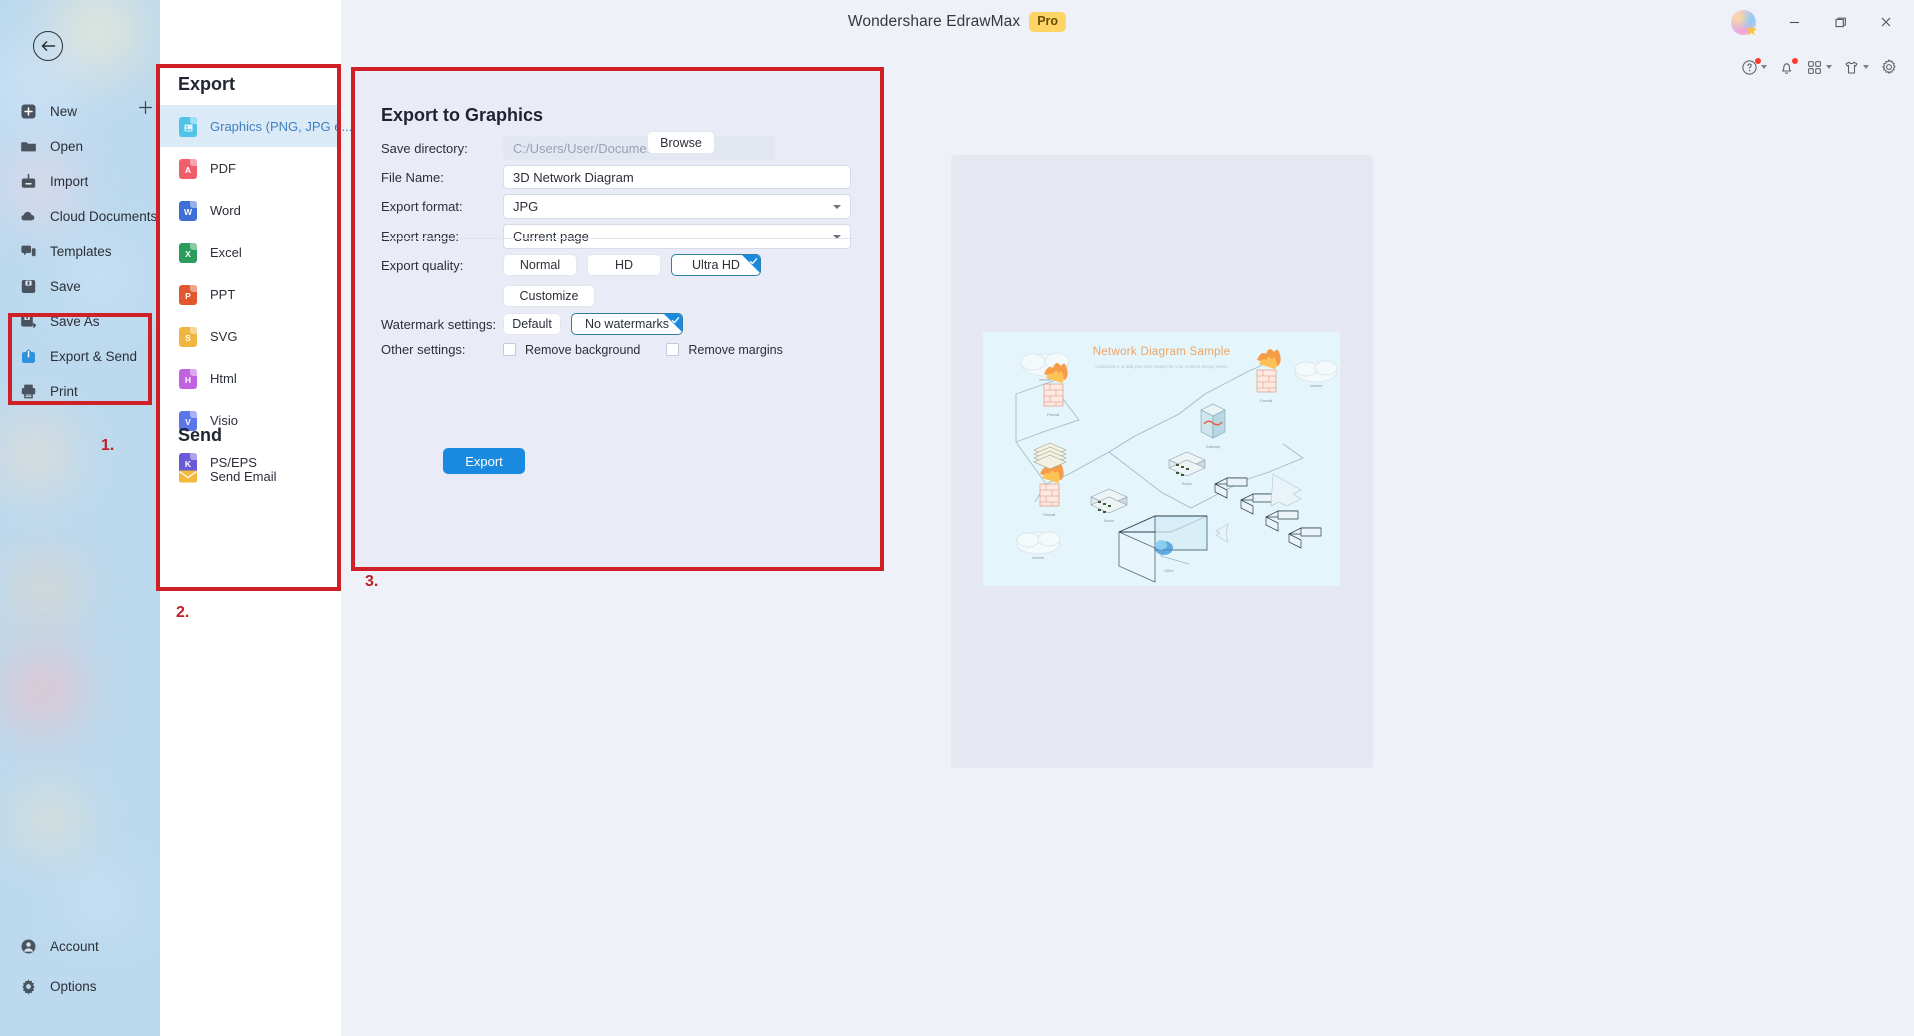  Describe the element at coordinates (412, 177) in the screenshot. I see `file-name-label: File Name:` at that location.